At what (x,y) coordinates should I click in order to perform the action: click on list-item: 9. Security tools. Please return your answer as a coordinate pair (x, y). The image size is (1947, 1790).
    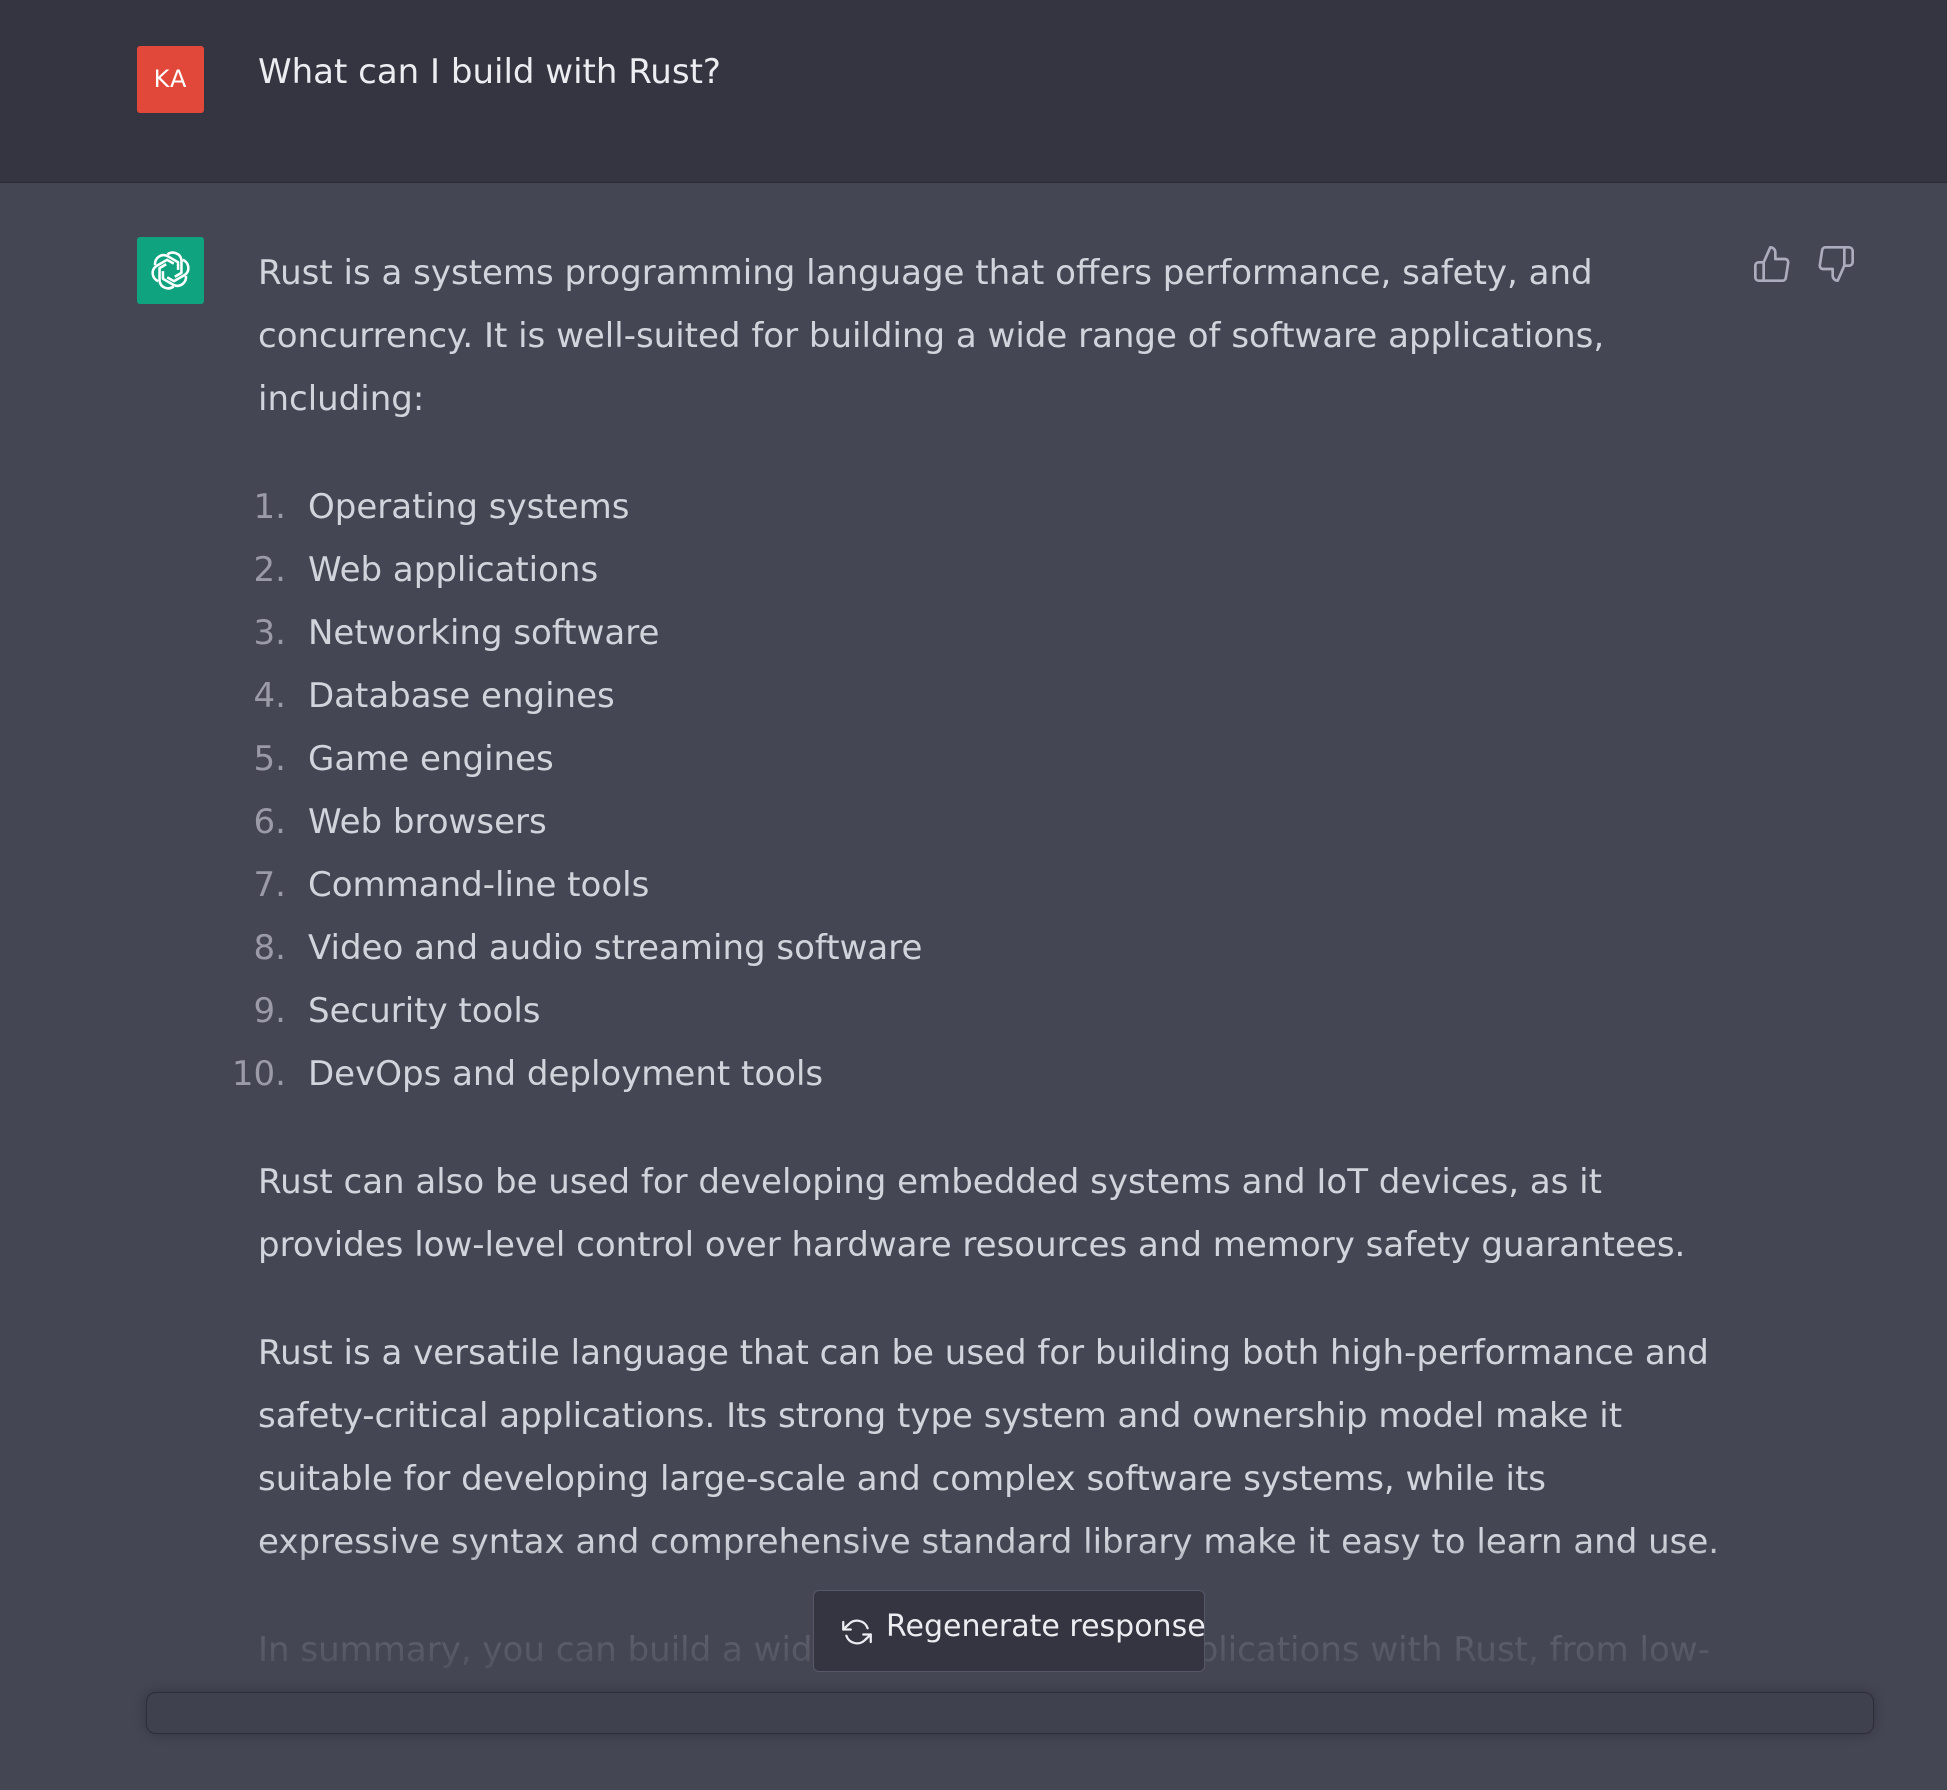
    Looking at the image, I should click on (397, 1011).